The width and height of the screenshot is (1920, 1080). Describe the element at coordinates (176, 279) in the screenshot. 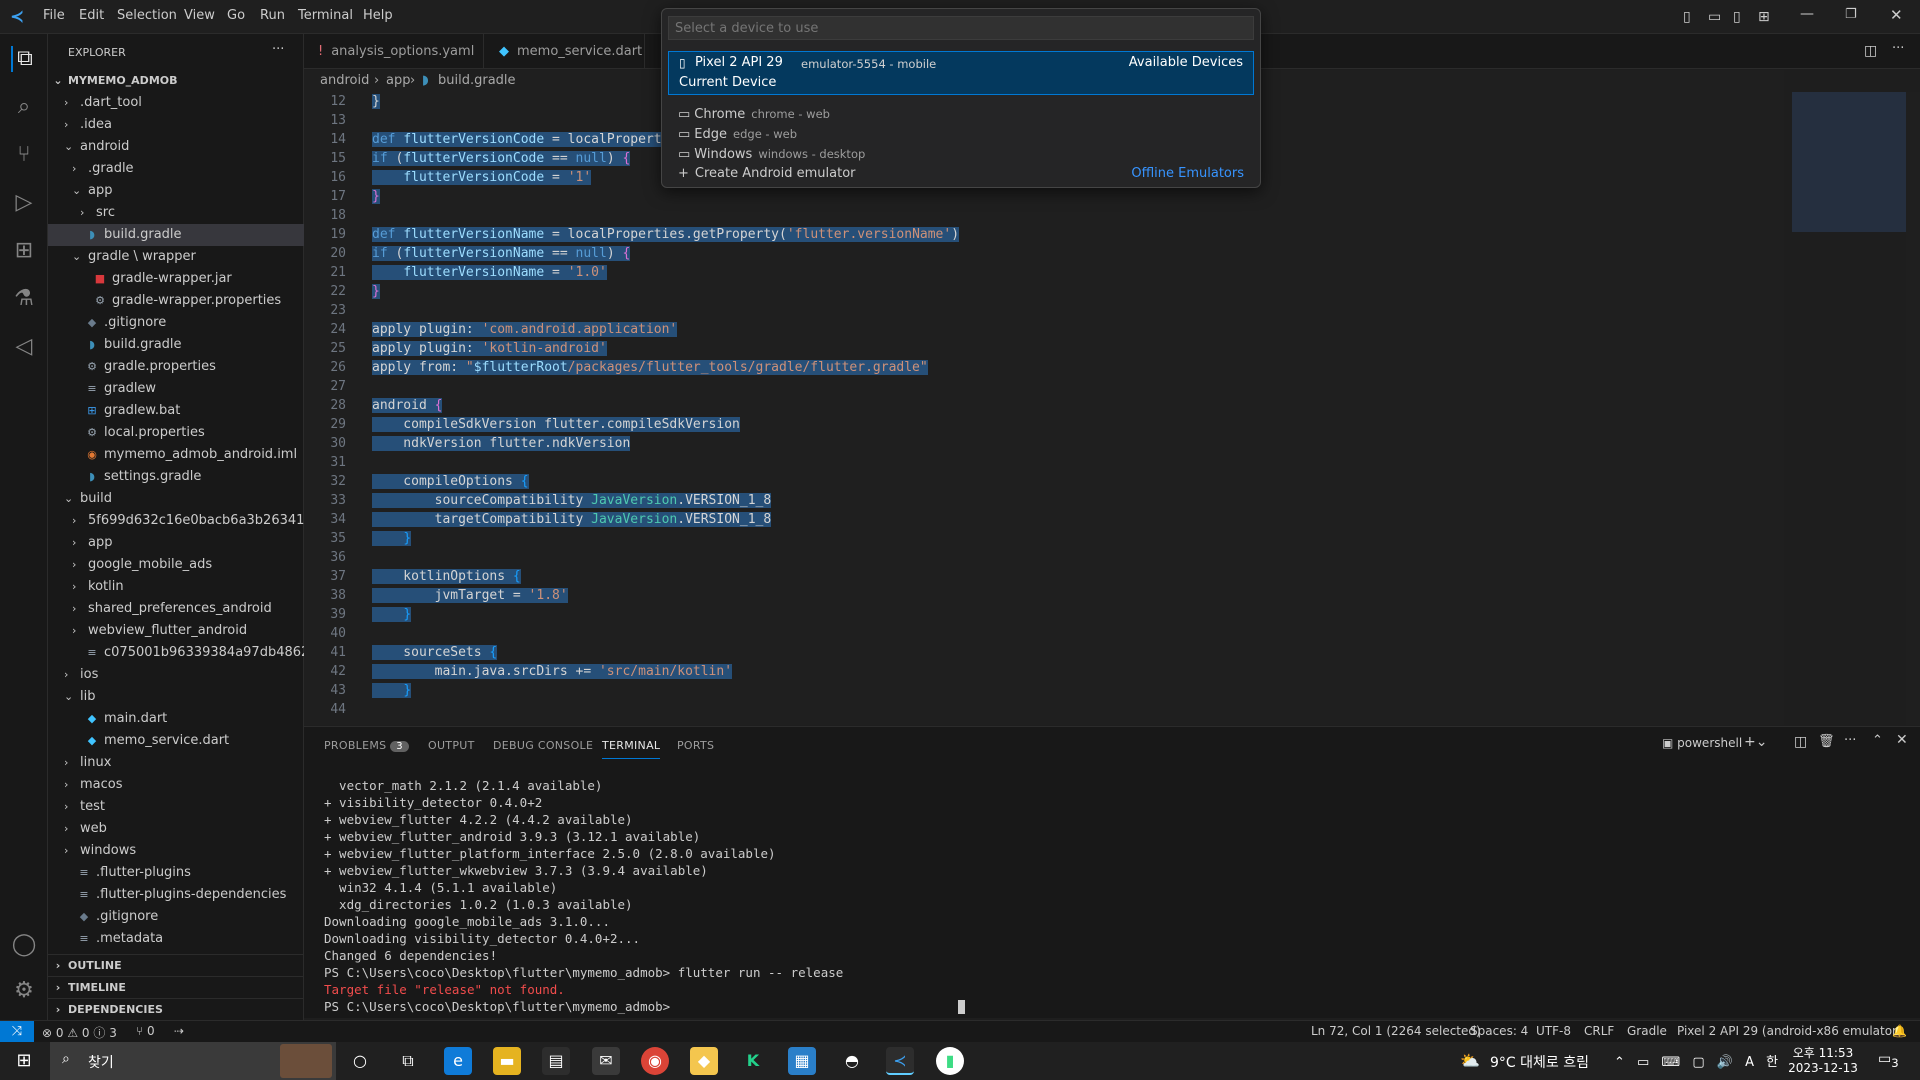

I see `tree-item: ■ gradle-wrapper.jar` at that location.